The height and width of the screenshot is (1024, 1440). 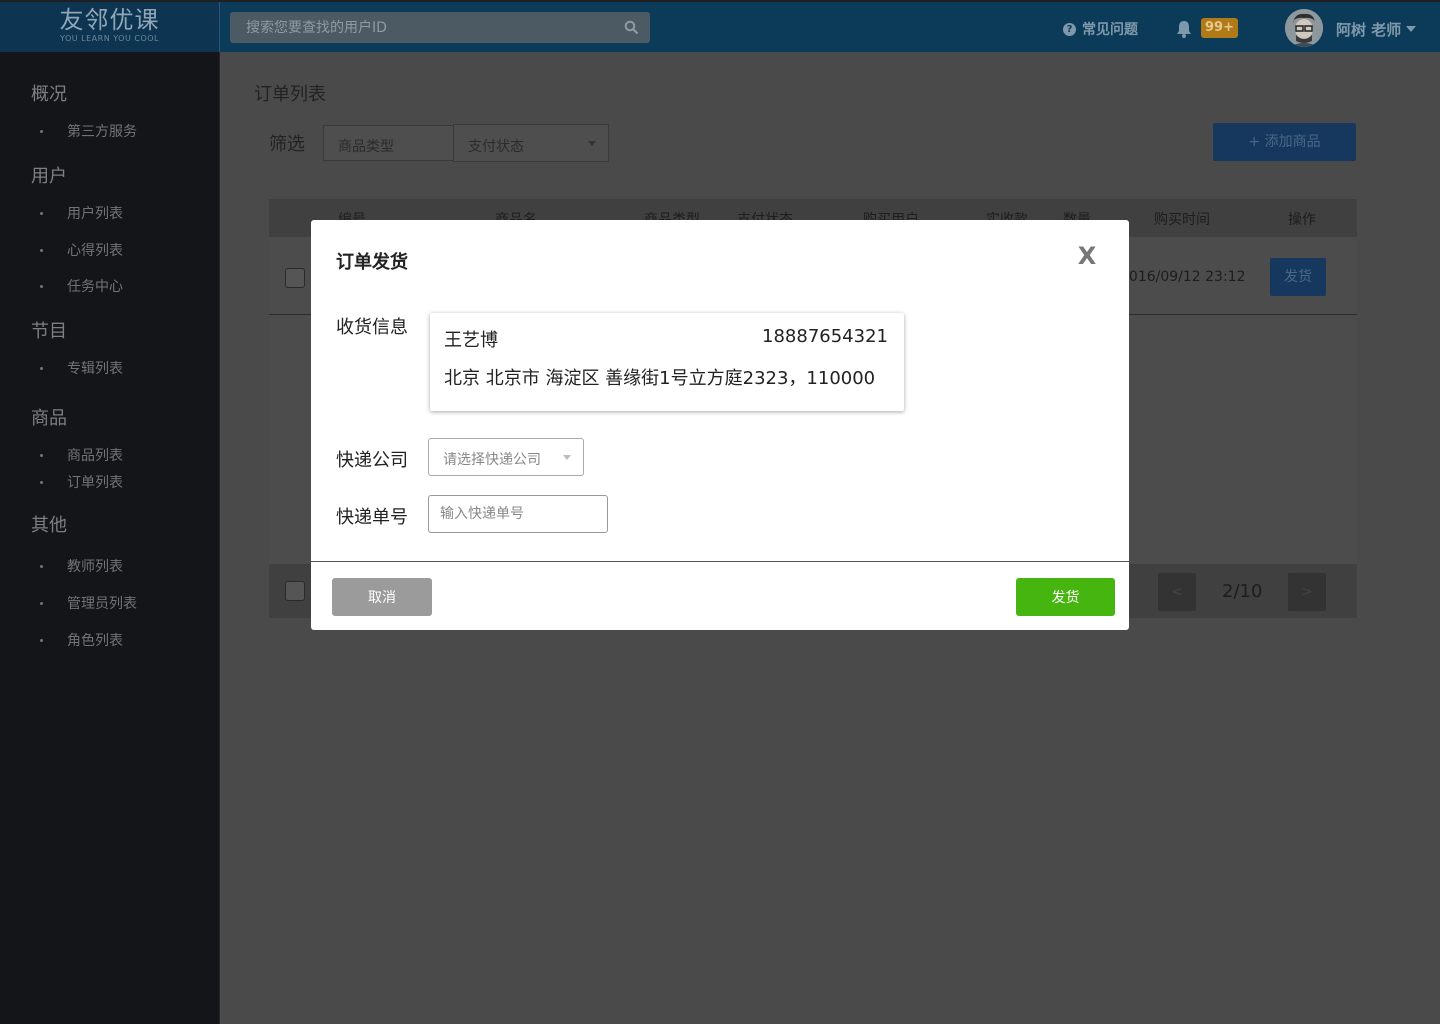 I want to click on sidebar-item-user-list: 用户列表, so click(x=81, y=213).